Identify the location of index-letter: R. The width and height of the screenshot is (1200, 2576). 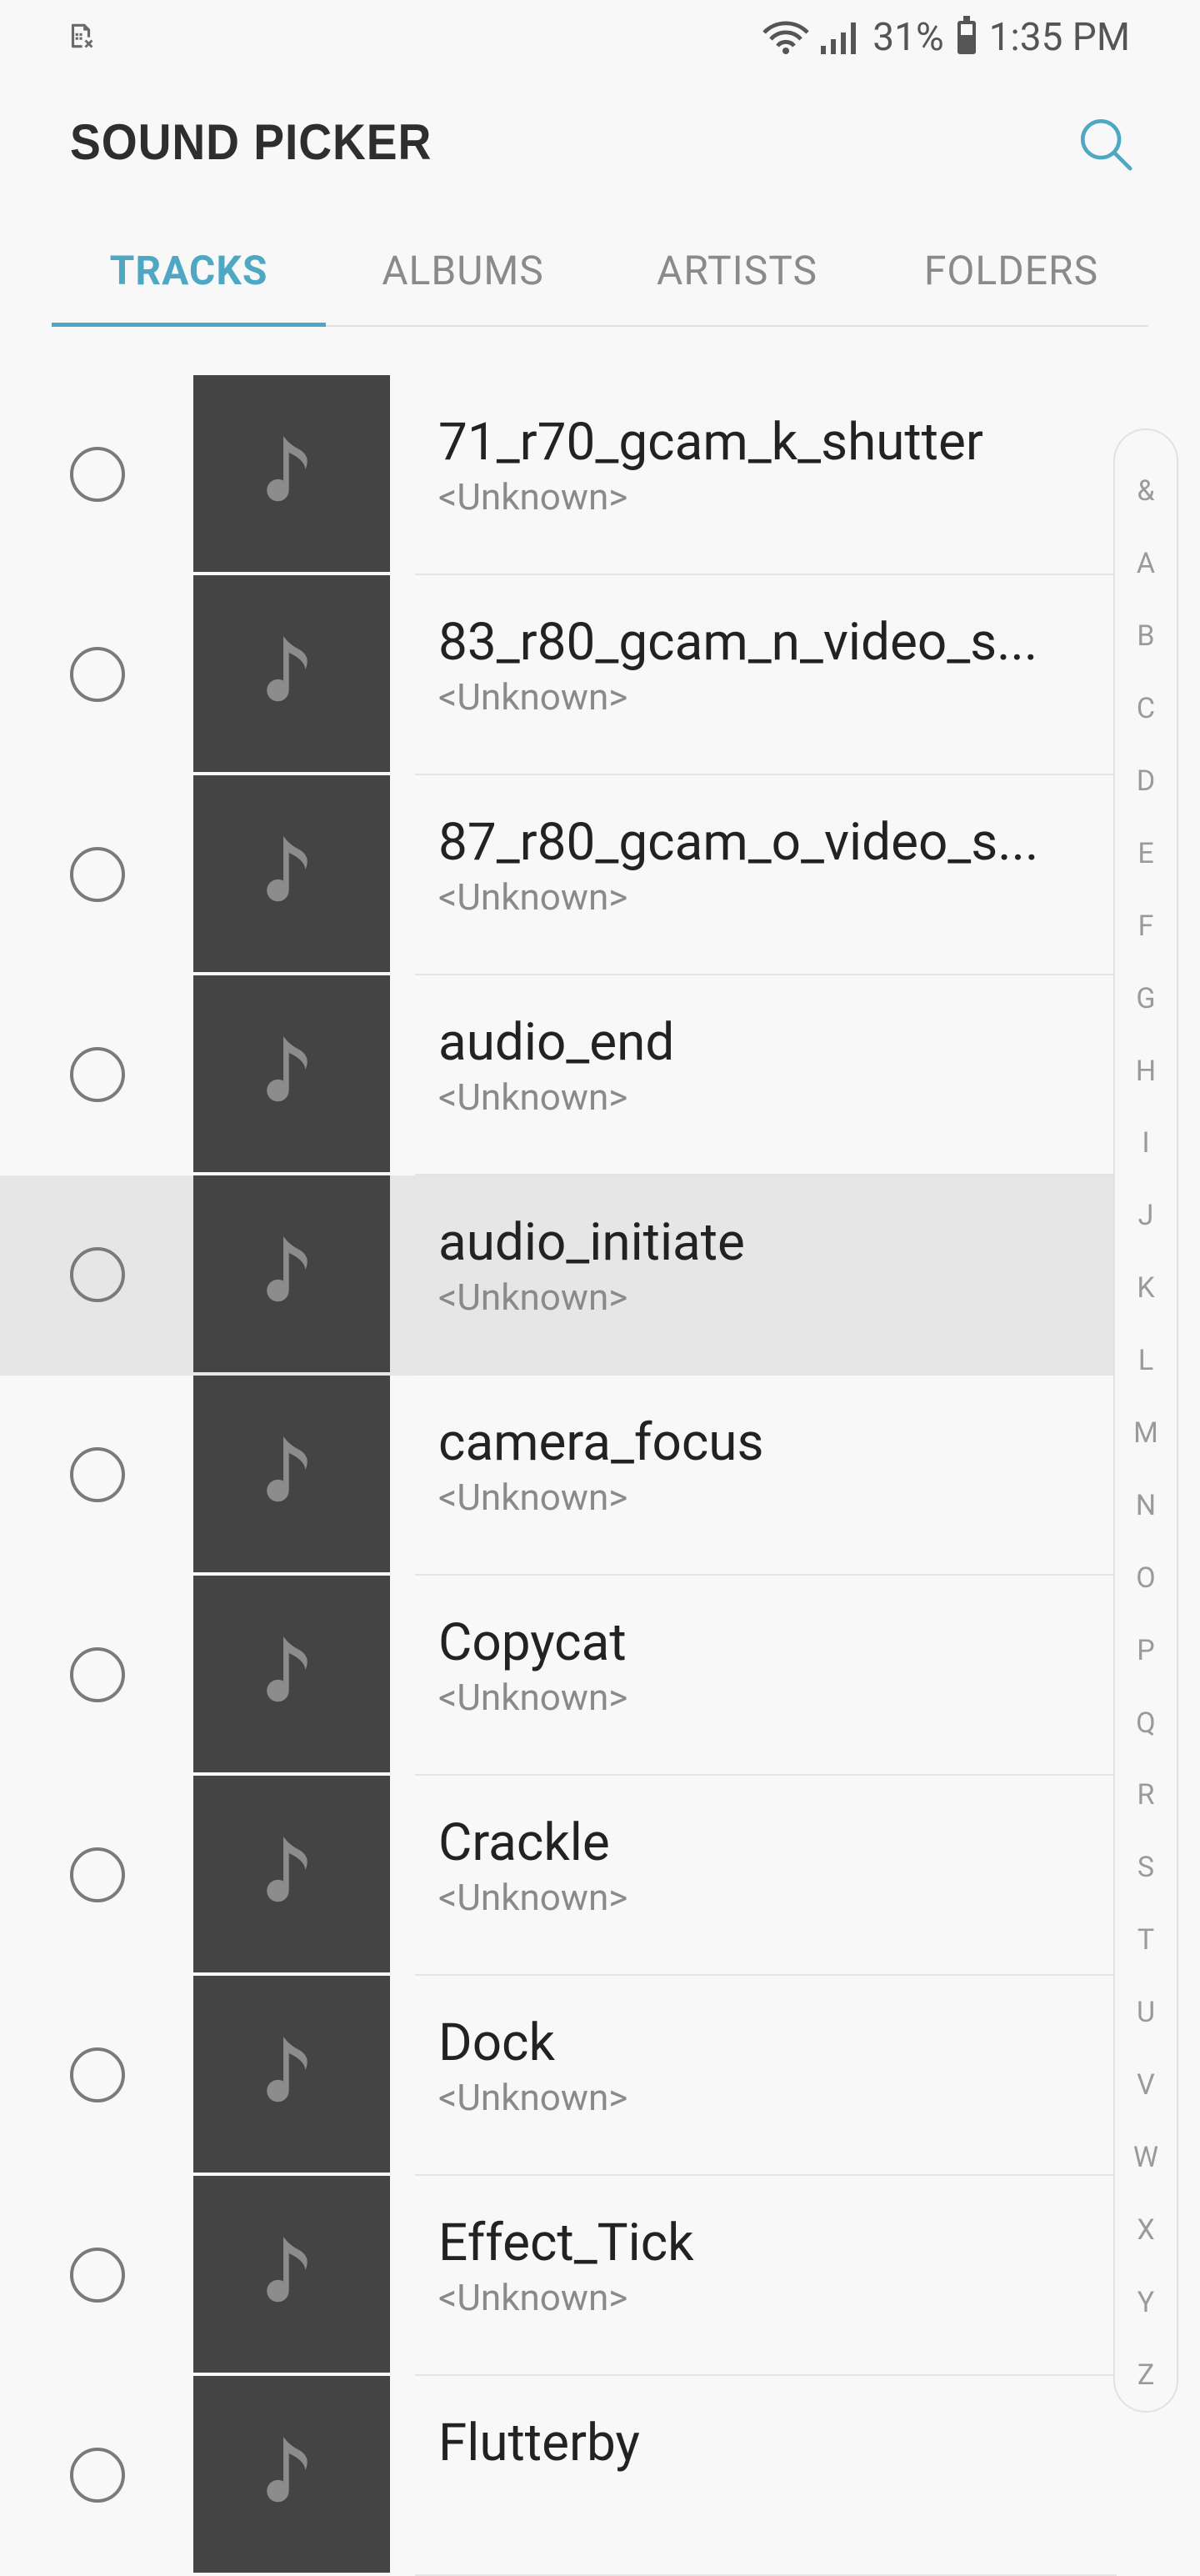
(1146, 1795).